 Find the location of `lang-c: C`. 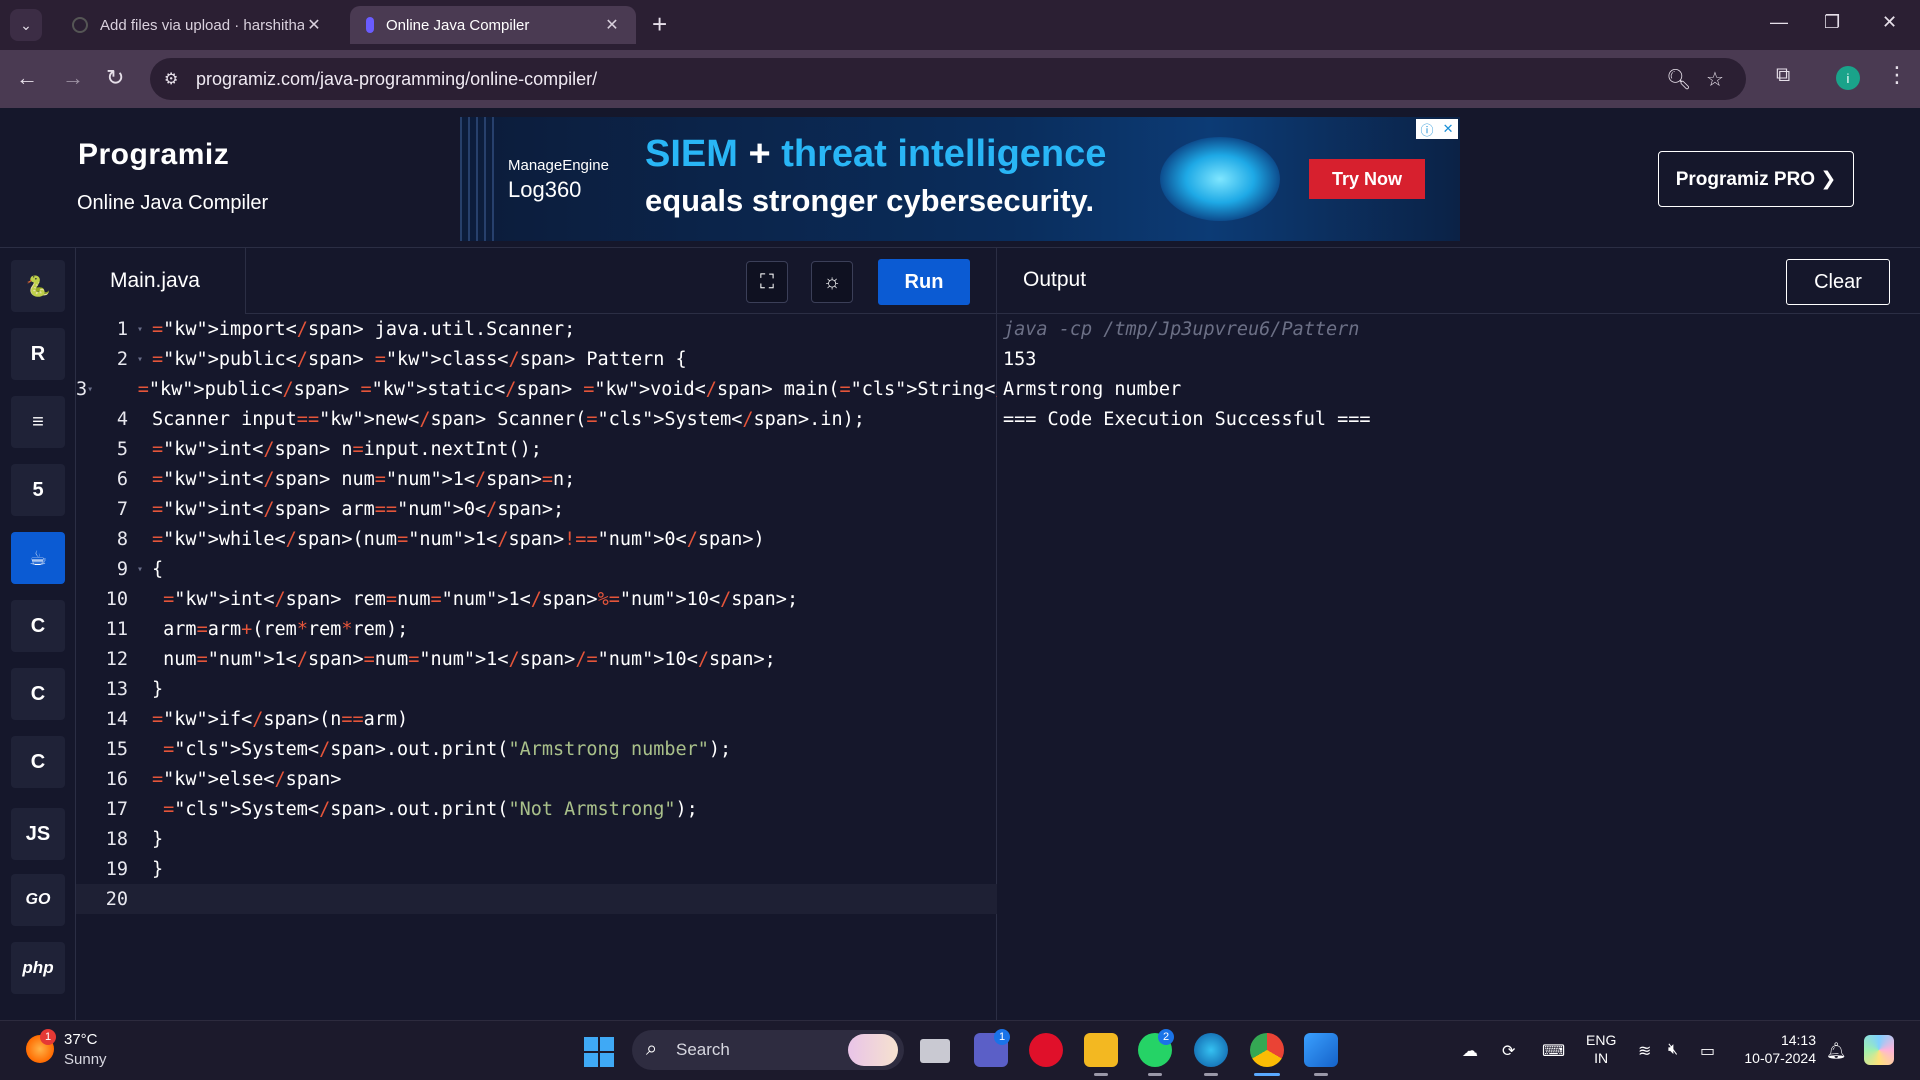

lang-c: C is located at coordinates (38, 626).